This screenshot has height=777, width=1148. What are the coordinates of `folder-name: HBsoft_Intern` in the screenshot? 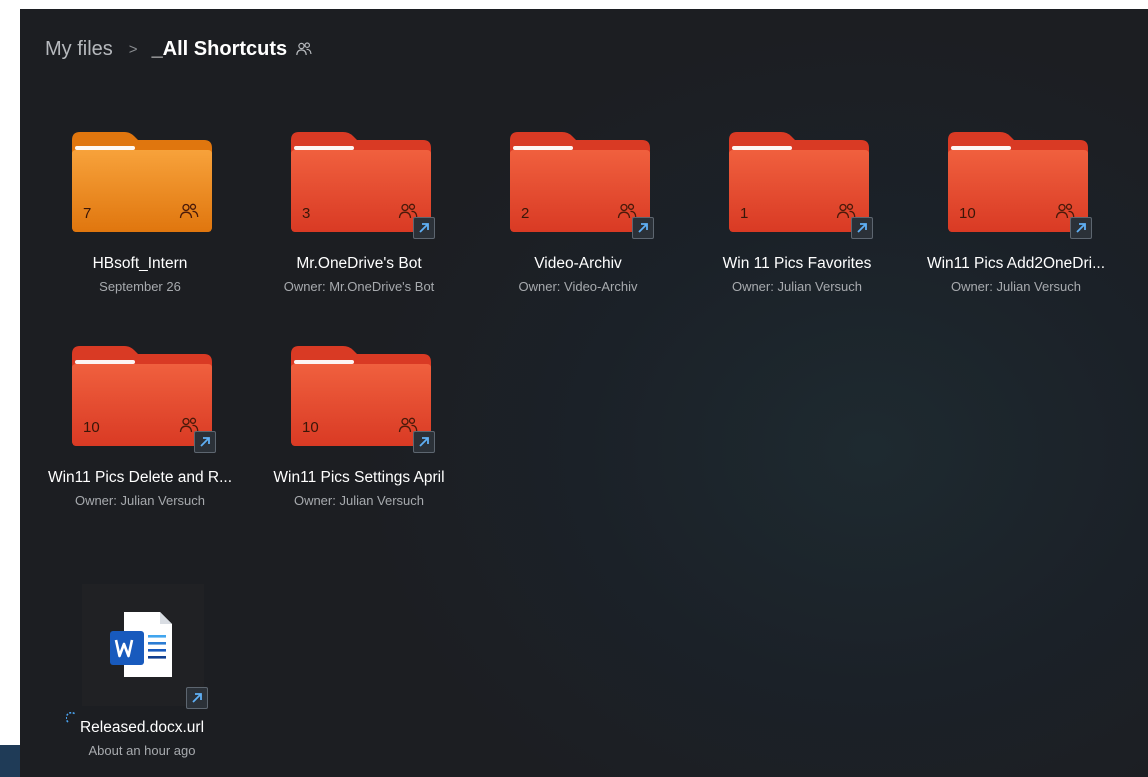 It's located at (140, 263).